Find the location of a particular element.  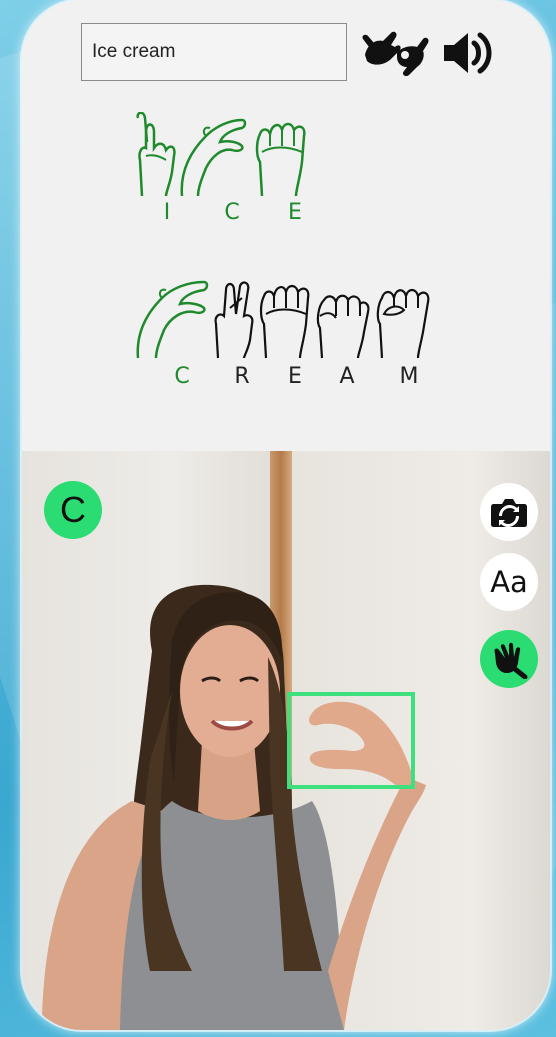

text-input is located at coordinates (214, 52).